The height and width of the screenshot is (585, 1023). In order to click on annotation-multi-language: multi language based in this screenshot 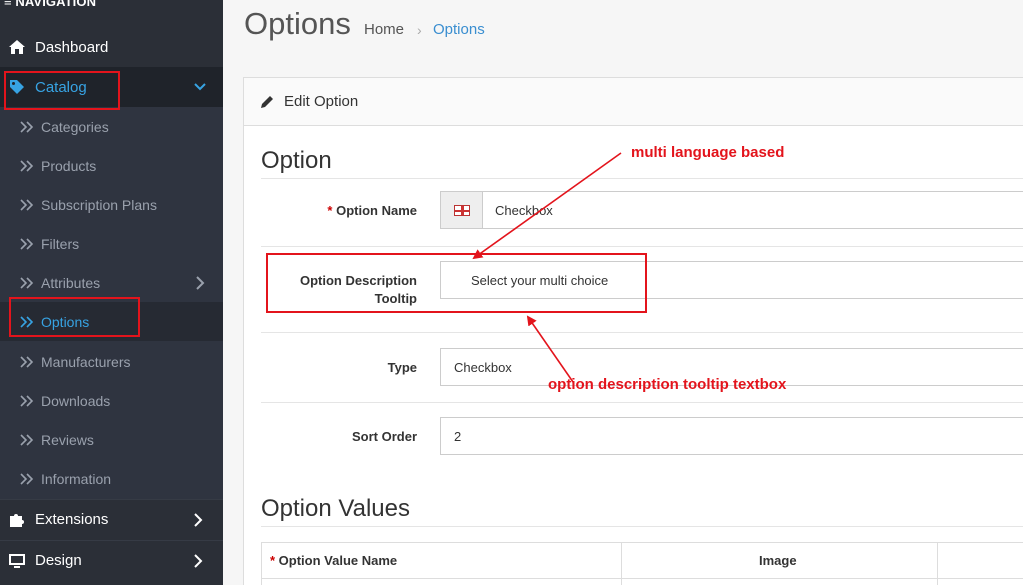, I will do `click(708, 152)`.